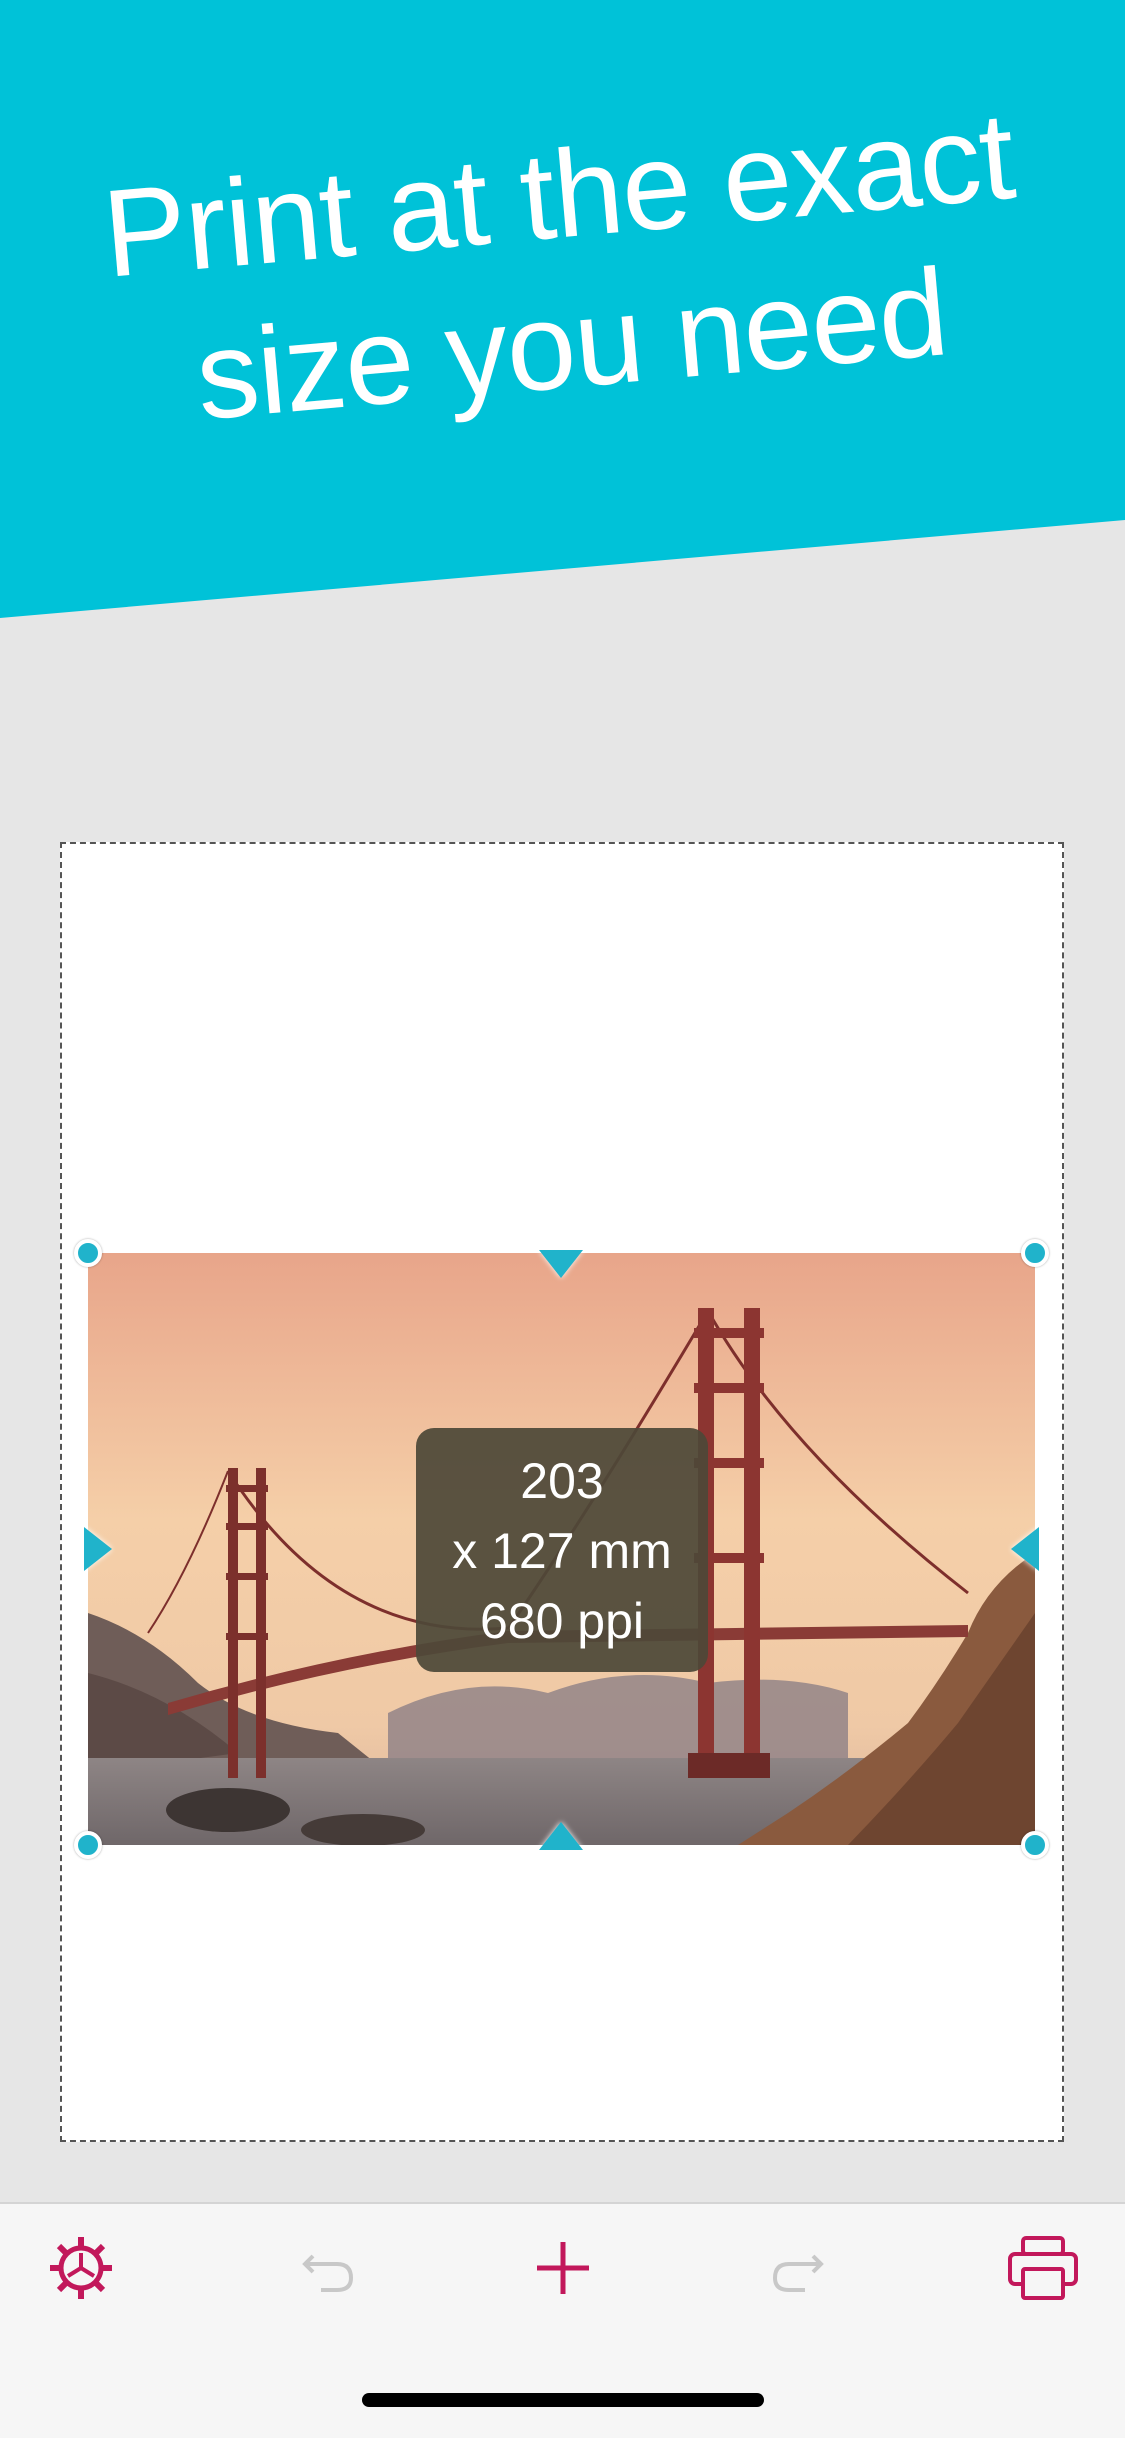 This screenshot has height=2438, width=1125. Describe the element at coordinates (328, 2273) in the screenshot. I see `undo-icon` at that location.